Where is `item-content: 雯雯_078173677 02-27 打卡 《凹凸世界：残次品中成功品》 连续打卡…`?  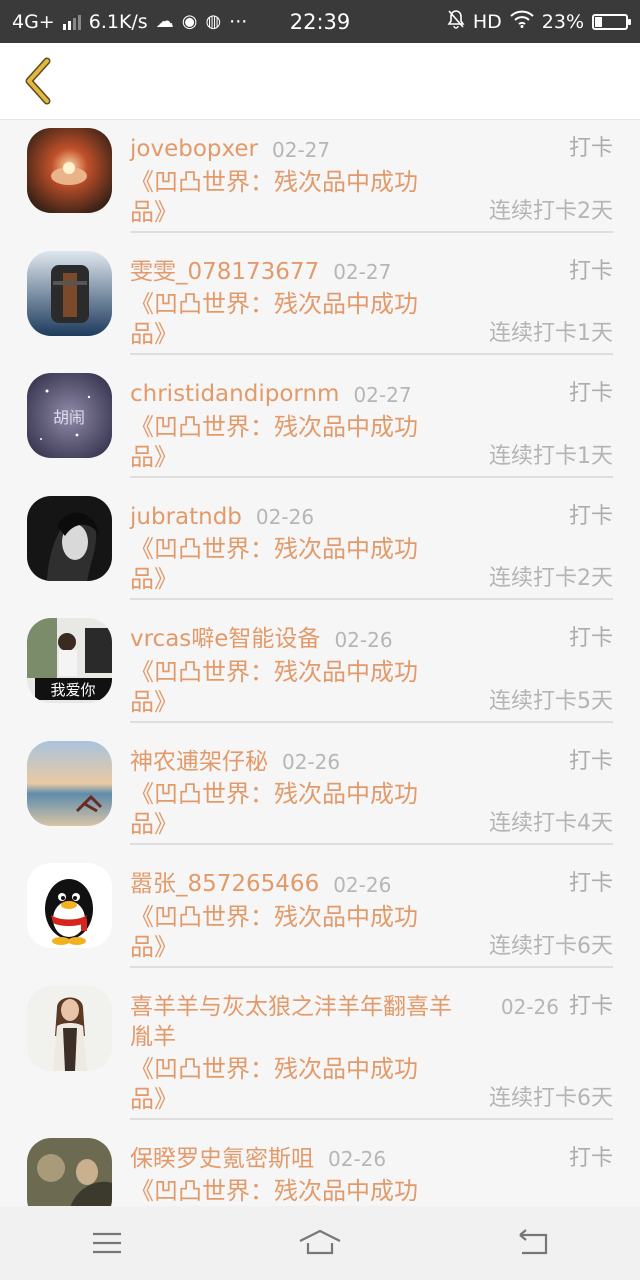
item-content: 雯雯_078173677 02-27 打卡 《凹凸世界：残次品中成功品》 连续打卡… is located at coordinates (371, 306).